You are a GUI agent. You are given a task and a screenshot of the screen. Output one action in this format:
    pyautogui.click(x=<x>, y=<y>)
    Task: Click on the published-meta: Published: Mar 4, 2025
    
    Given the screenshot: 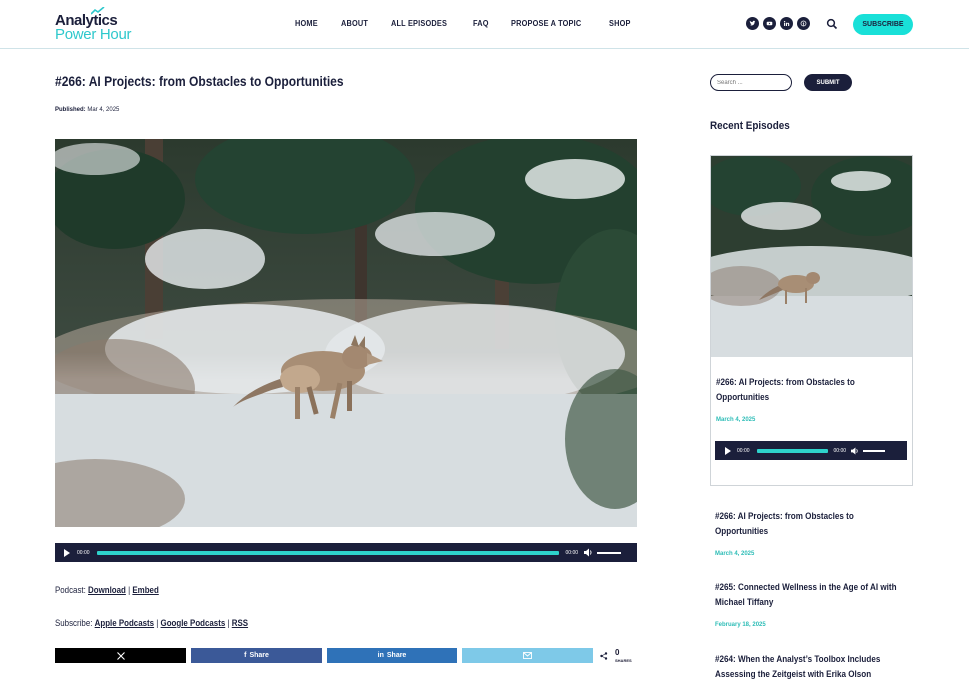 What is the action you would take?
    pyautogui.click(x=87, y=110)
    